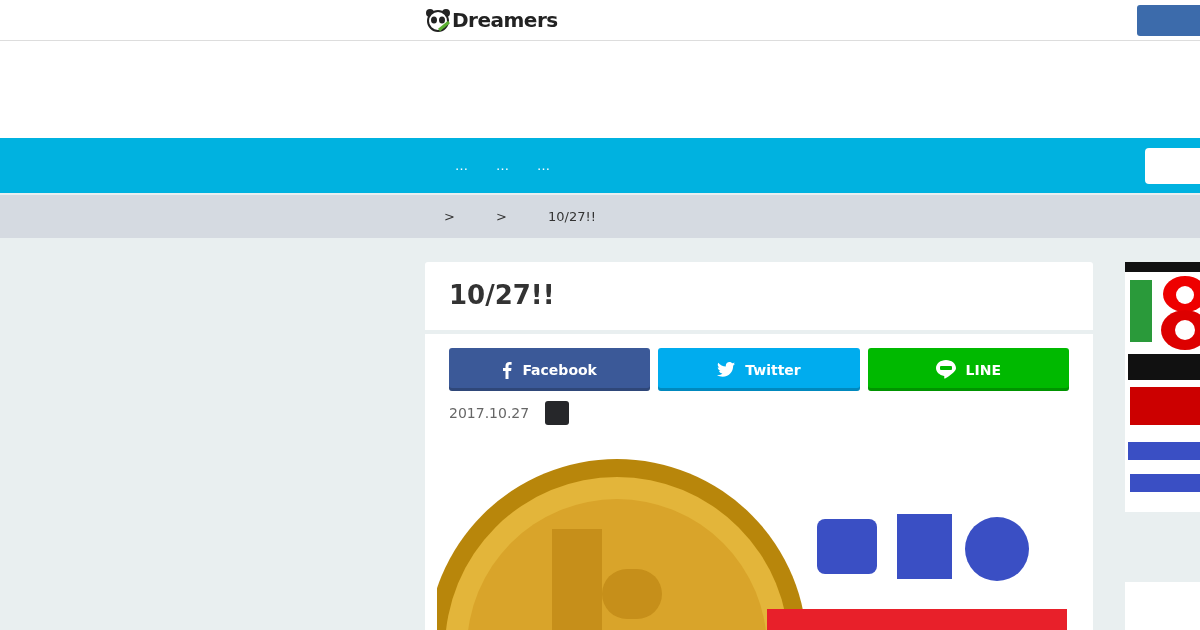  What do you see at coordinates (507, 369) in the screenshot?
I see `facebook-icon` at bounding box center [507, 369].